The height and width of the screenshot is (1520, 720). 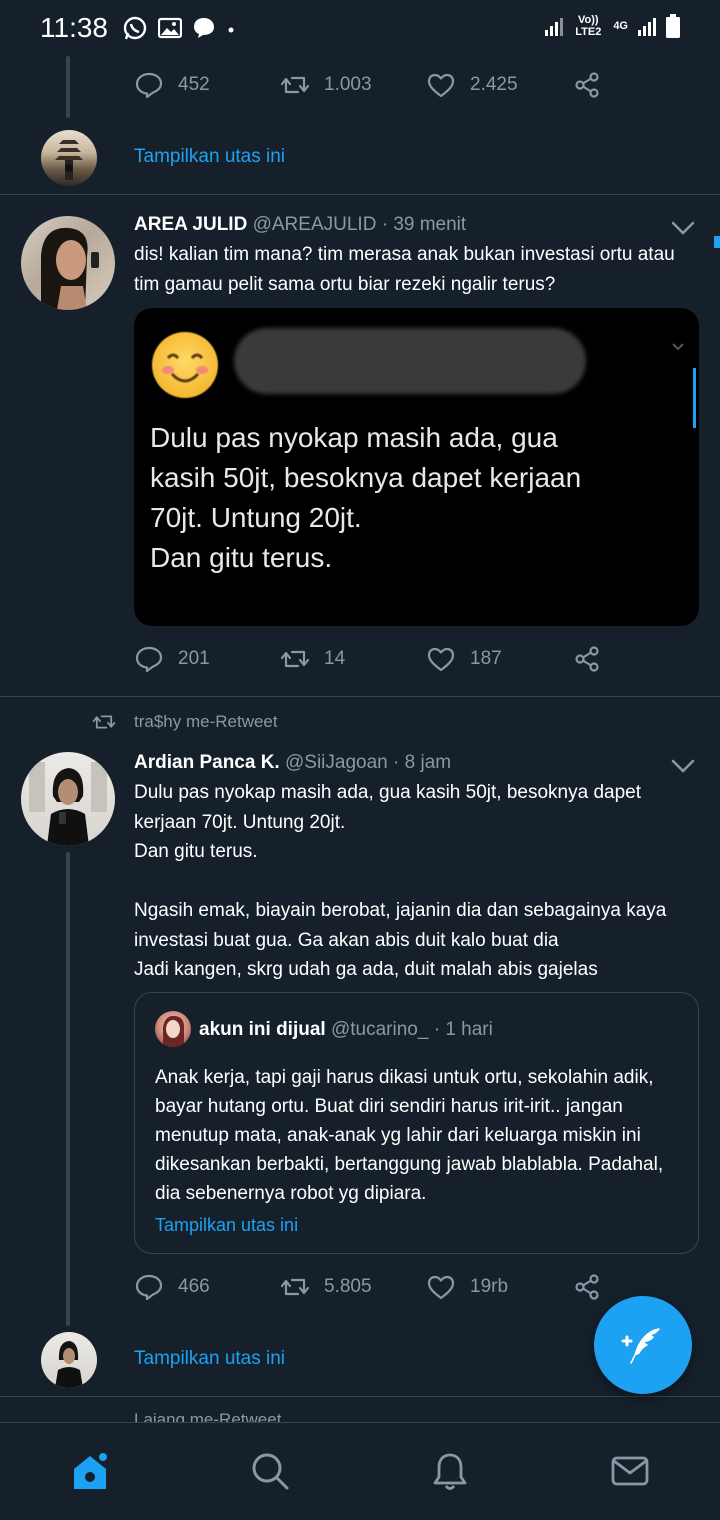 I want to click on reply-button: 466, so click(x=172, y=1287).